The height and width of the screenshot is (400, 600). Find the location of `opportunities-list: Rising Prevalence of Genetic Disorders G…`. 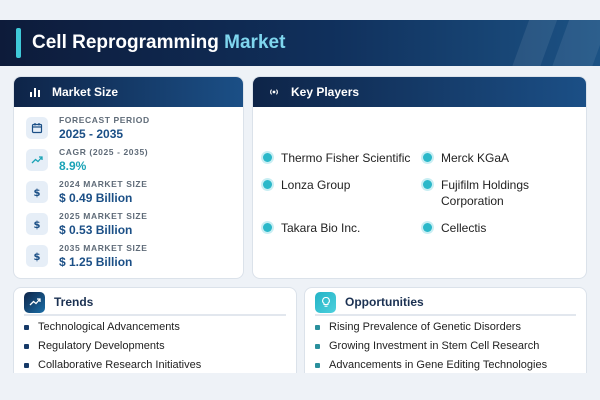

opportunities-list: Rising Prevalence of Genetic Disorders G… is located at coordinates (431, 349).